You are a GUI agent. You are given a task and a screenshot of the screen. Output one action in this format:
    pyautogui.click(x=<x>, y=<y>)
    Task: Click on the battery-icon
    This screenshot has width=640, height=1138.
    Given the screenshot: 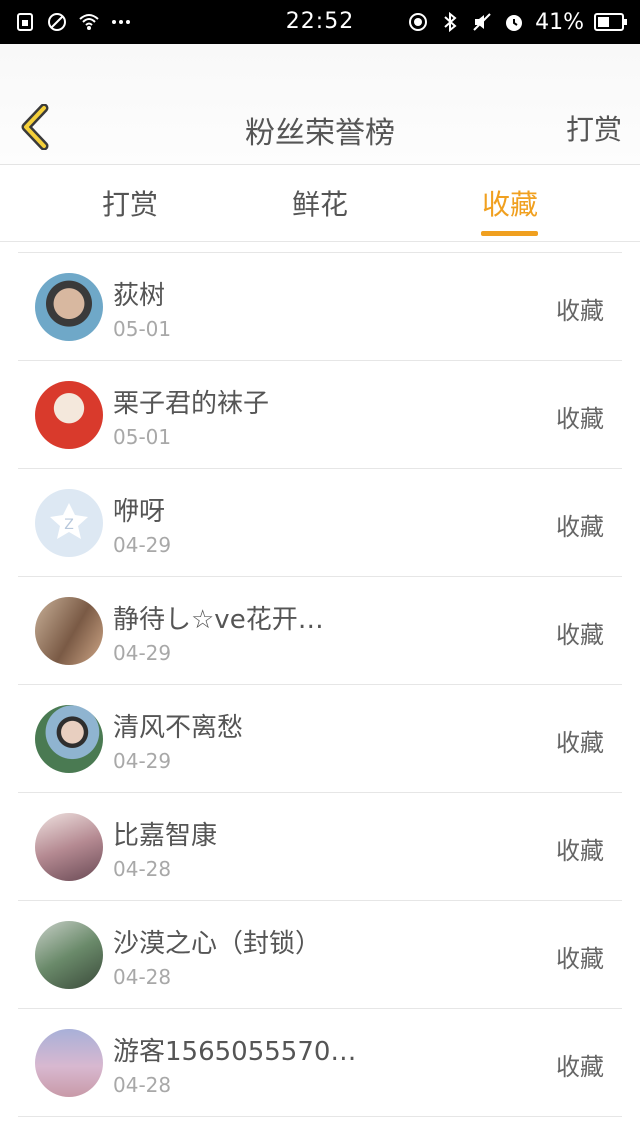 What is the action you would take?
    pyautogui.click(x=610, y=22)
    